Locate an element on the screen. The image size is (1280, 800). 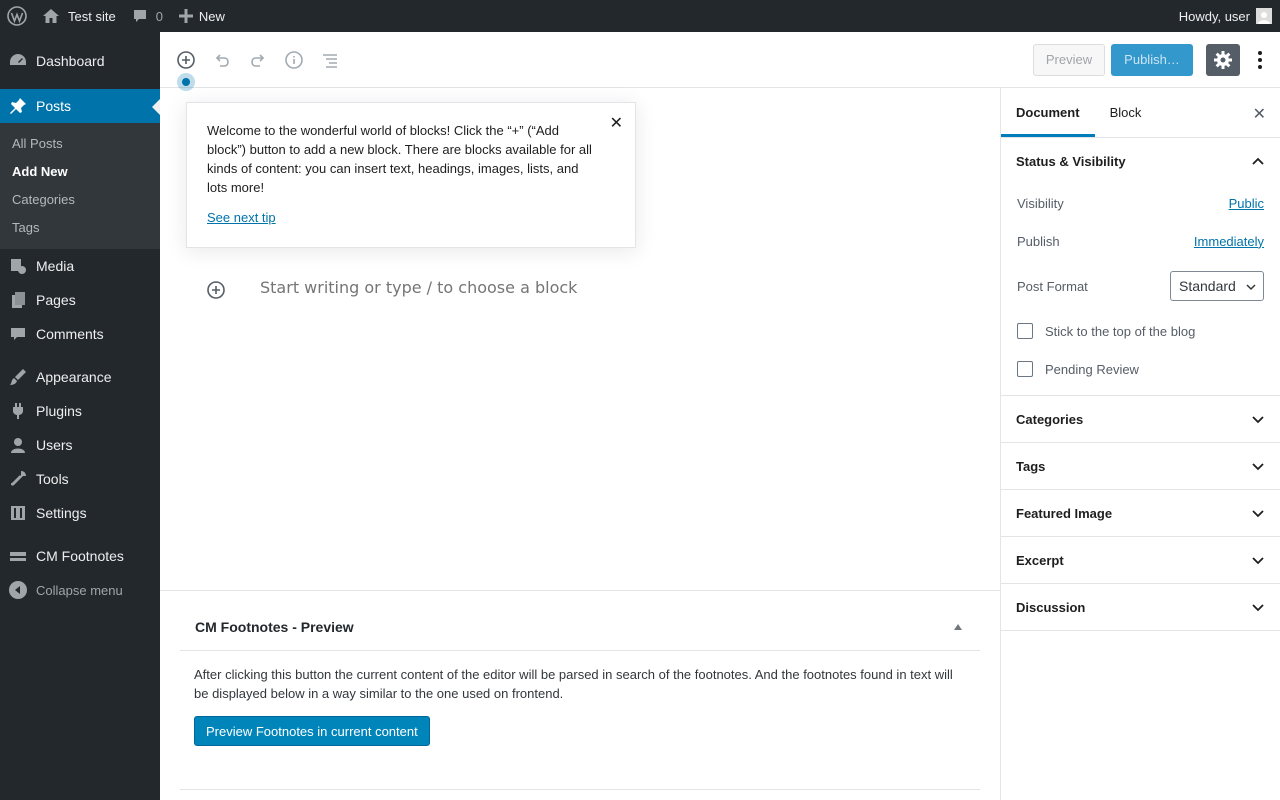
sidebar-close-icon: ✕ is located at coordinates (1259, 114).